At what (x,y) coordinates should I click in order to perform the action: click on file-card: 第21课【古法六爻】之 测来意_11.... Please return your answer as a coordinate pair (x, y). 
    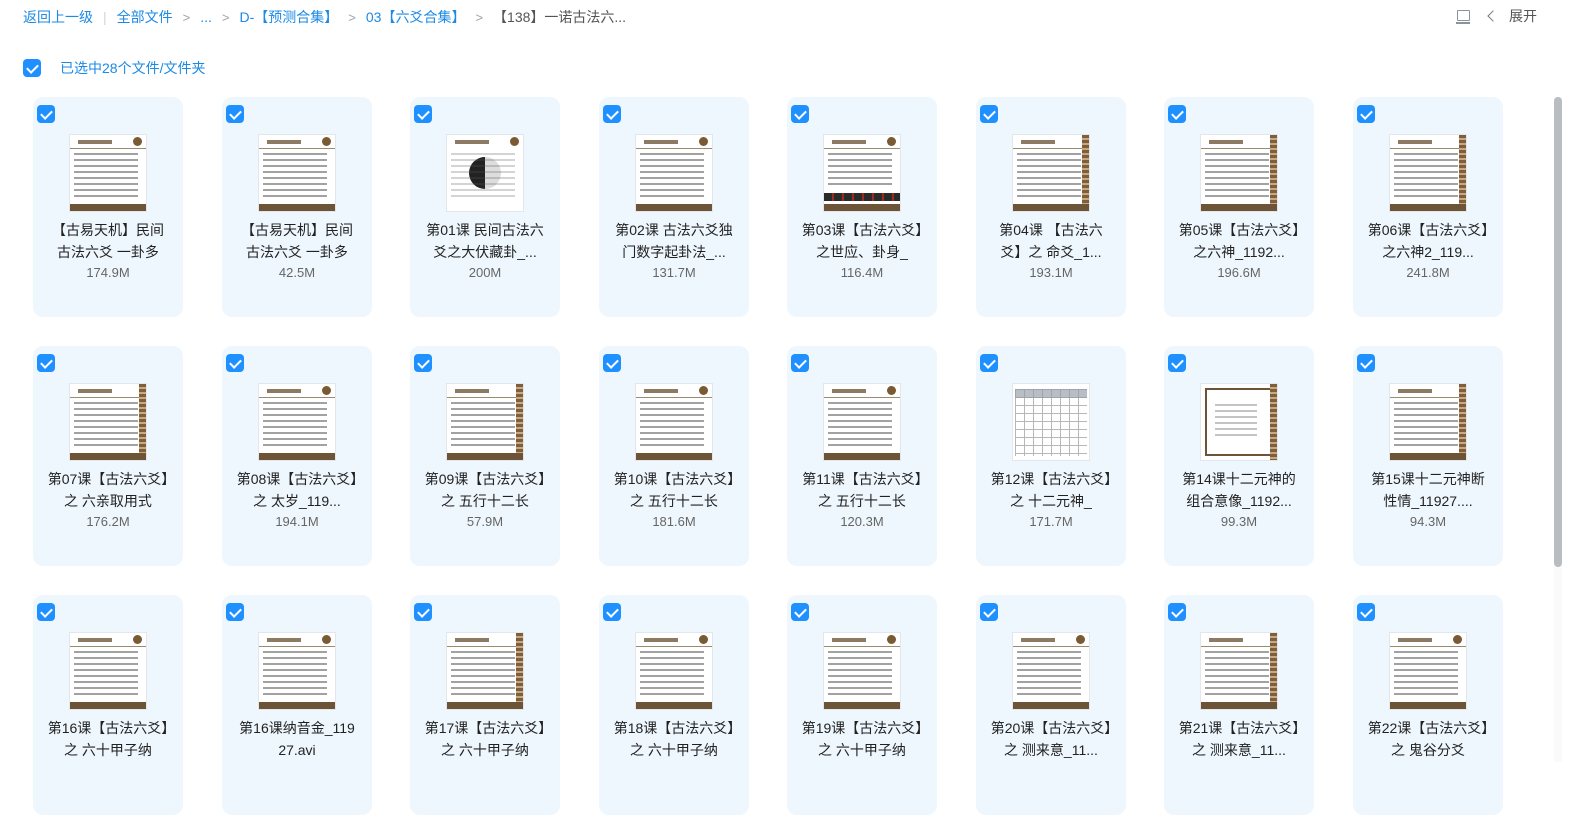
    Looking at the image, I should click on (1239, 705).